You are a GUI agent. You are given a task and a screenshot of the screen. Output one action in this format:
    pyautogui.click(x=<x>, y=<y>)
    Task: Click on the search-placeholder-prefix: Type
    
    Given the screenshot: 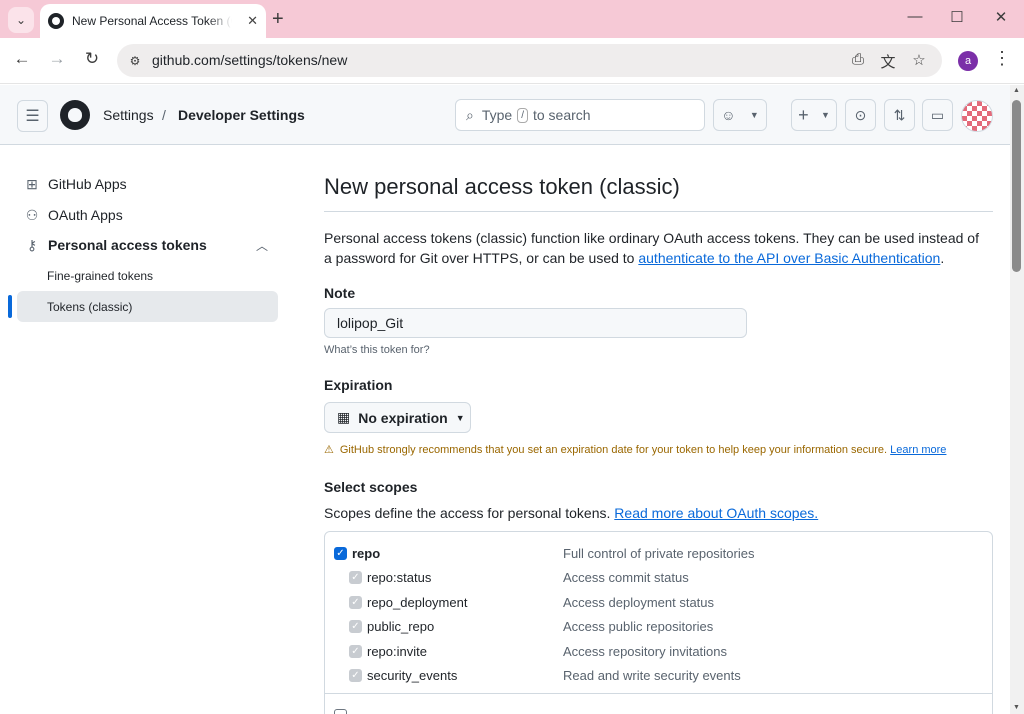 What is the action you would take?
    pyautogui.click(x=497, y=115)
    